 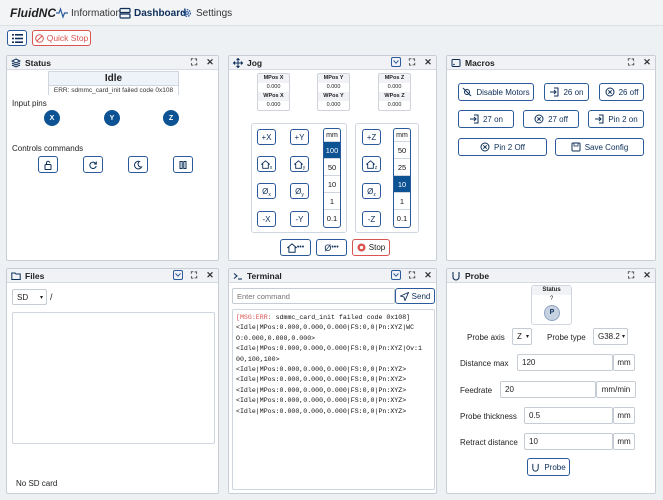 What do you see at coordinates (402, 201) in the screenshot?
I see `z-step-option: 1` at bounding box center [402, 201].